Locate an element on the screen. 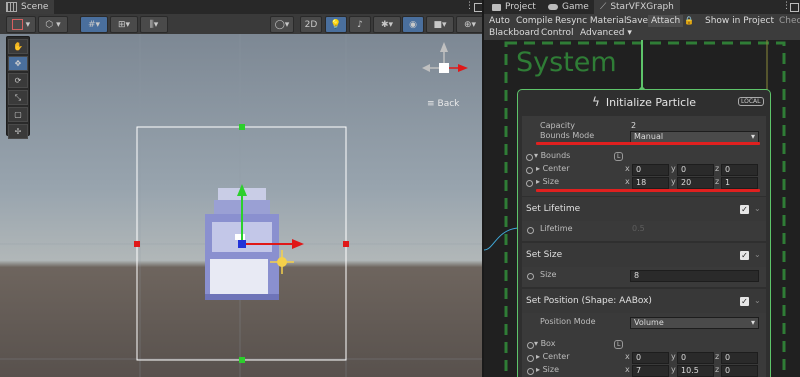 Image resolution: width=800 pixels, height=377 pixels. box-center-x-field: 0 is located at coordinates (650, 358).